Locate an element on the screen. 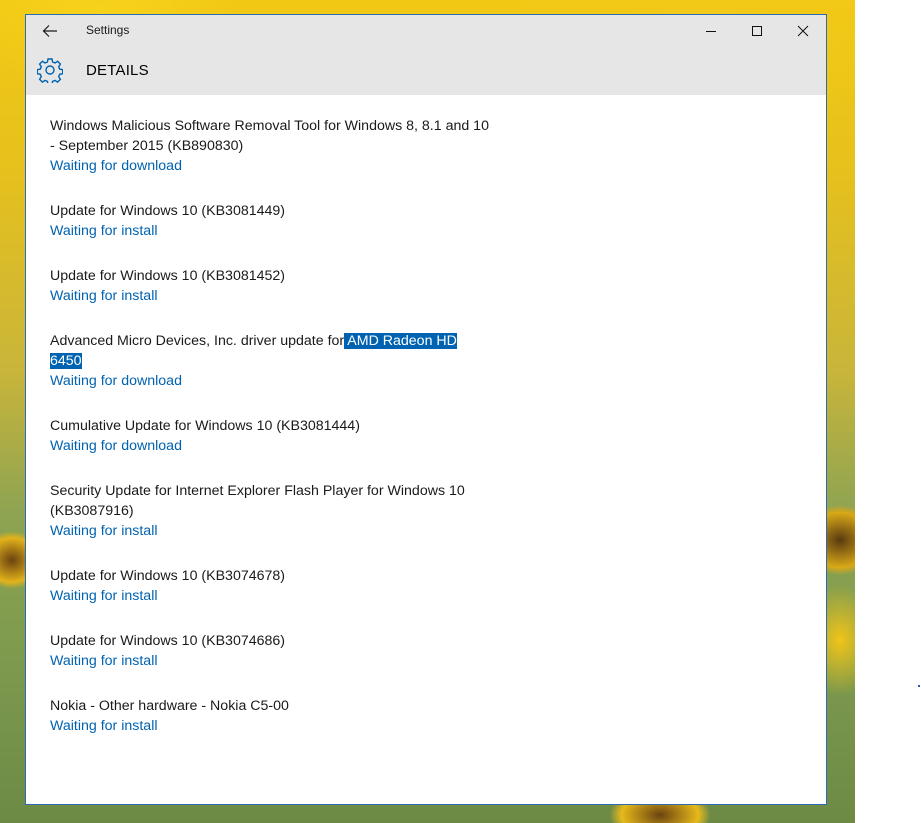 The height and width of the screenshot is (823, 921). page-title: DETAILS is located at coordinates (117, 70).